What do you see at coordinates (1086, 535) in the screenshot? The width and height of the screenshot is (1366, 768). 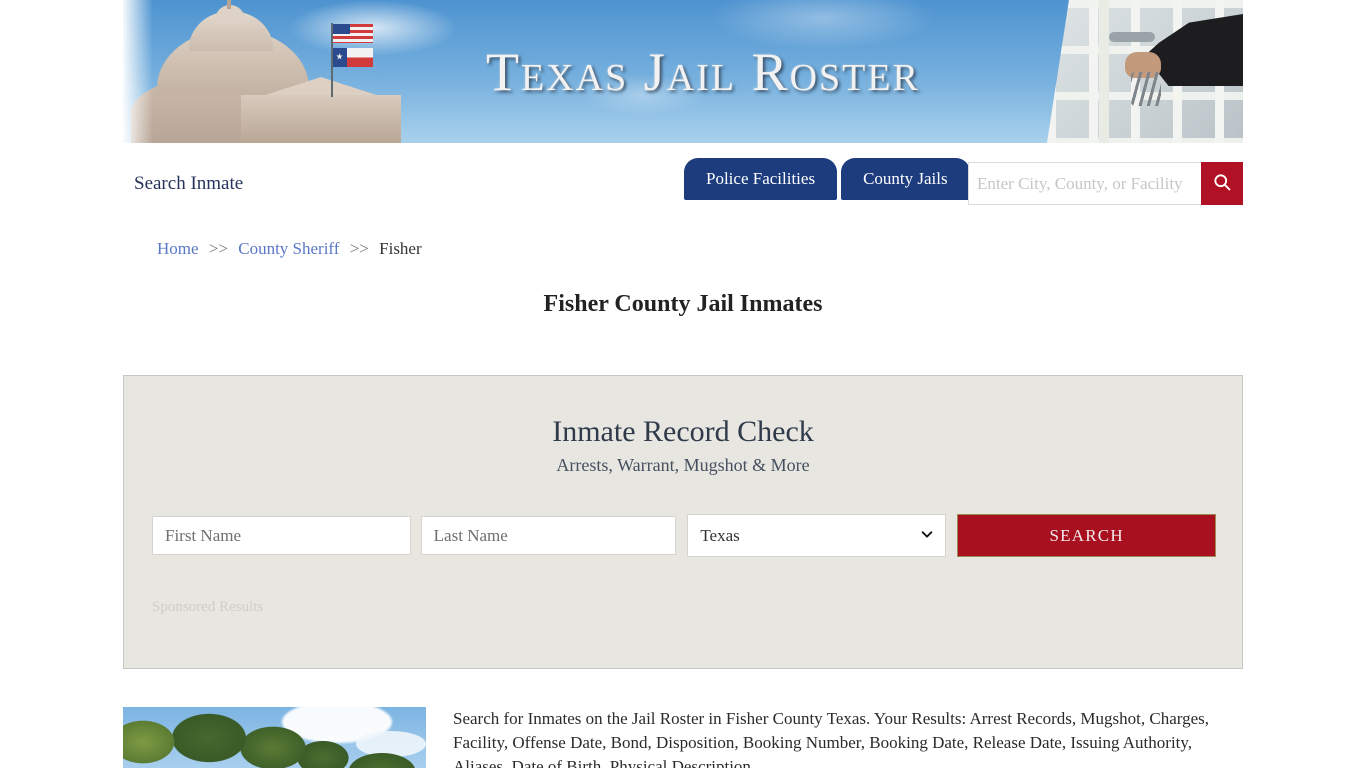 I see `inmate-search-button: SEARCH` at bounding box center [1086, 535].